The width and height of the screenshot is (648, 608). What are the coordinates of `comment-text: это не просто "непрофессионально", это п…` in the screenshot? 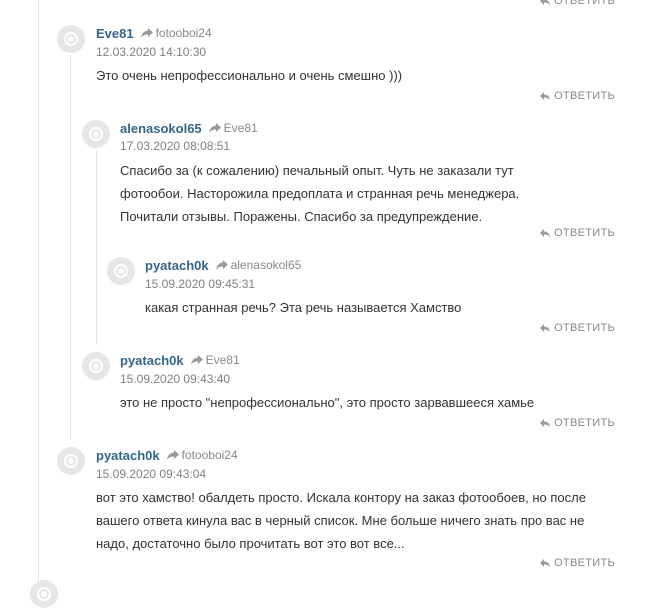 It's located at (327, 402).